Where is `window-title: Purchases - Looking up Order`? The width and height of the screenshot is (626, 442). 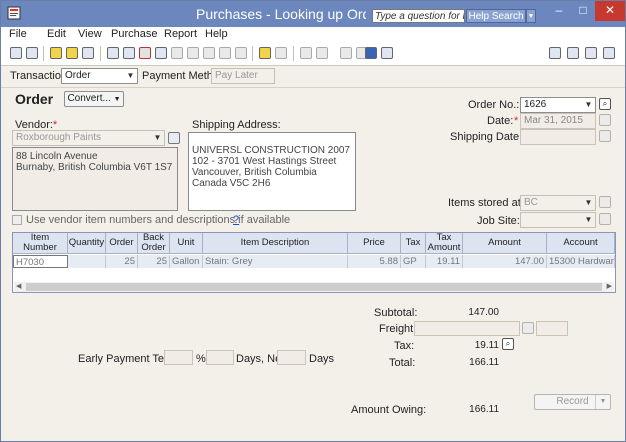
window-title: Purchases - Looking up Order is located at coordinates (281, 14).